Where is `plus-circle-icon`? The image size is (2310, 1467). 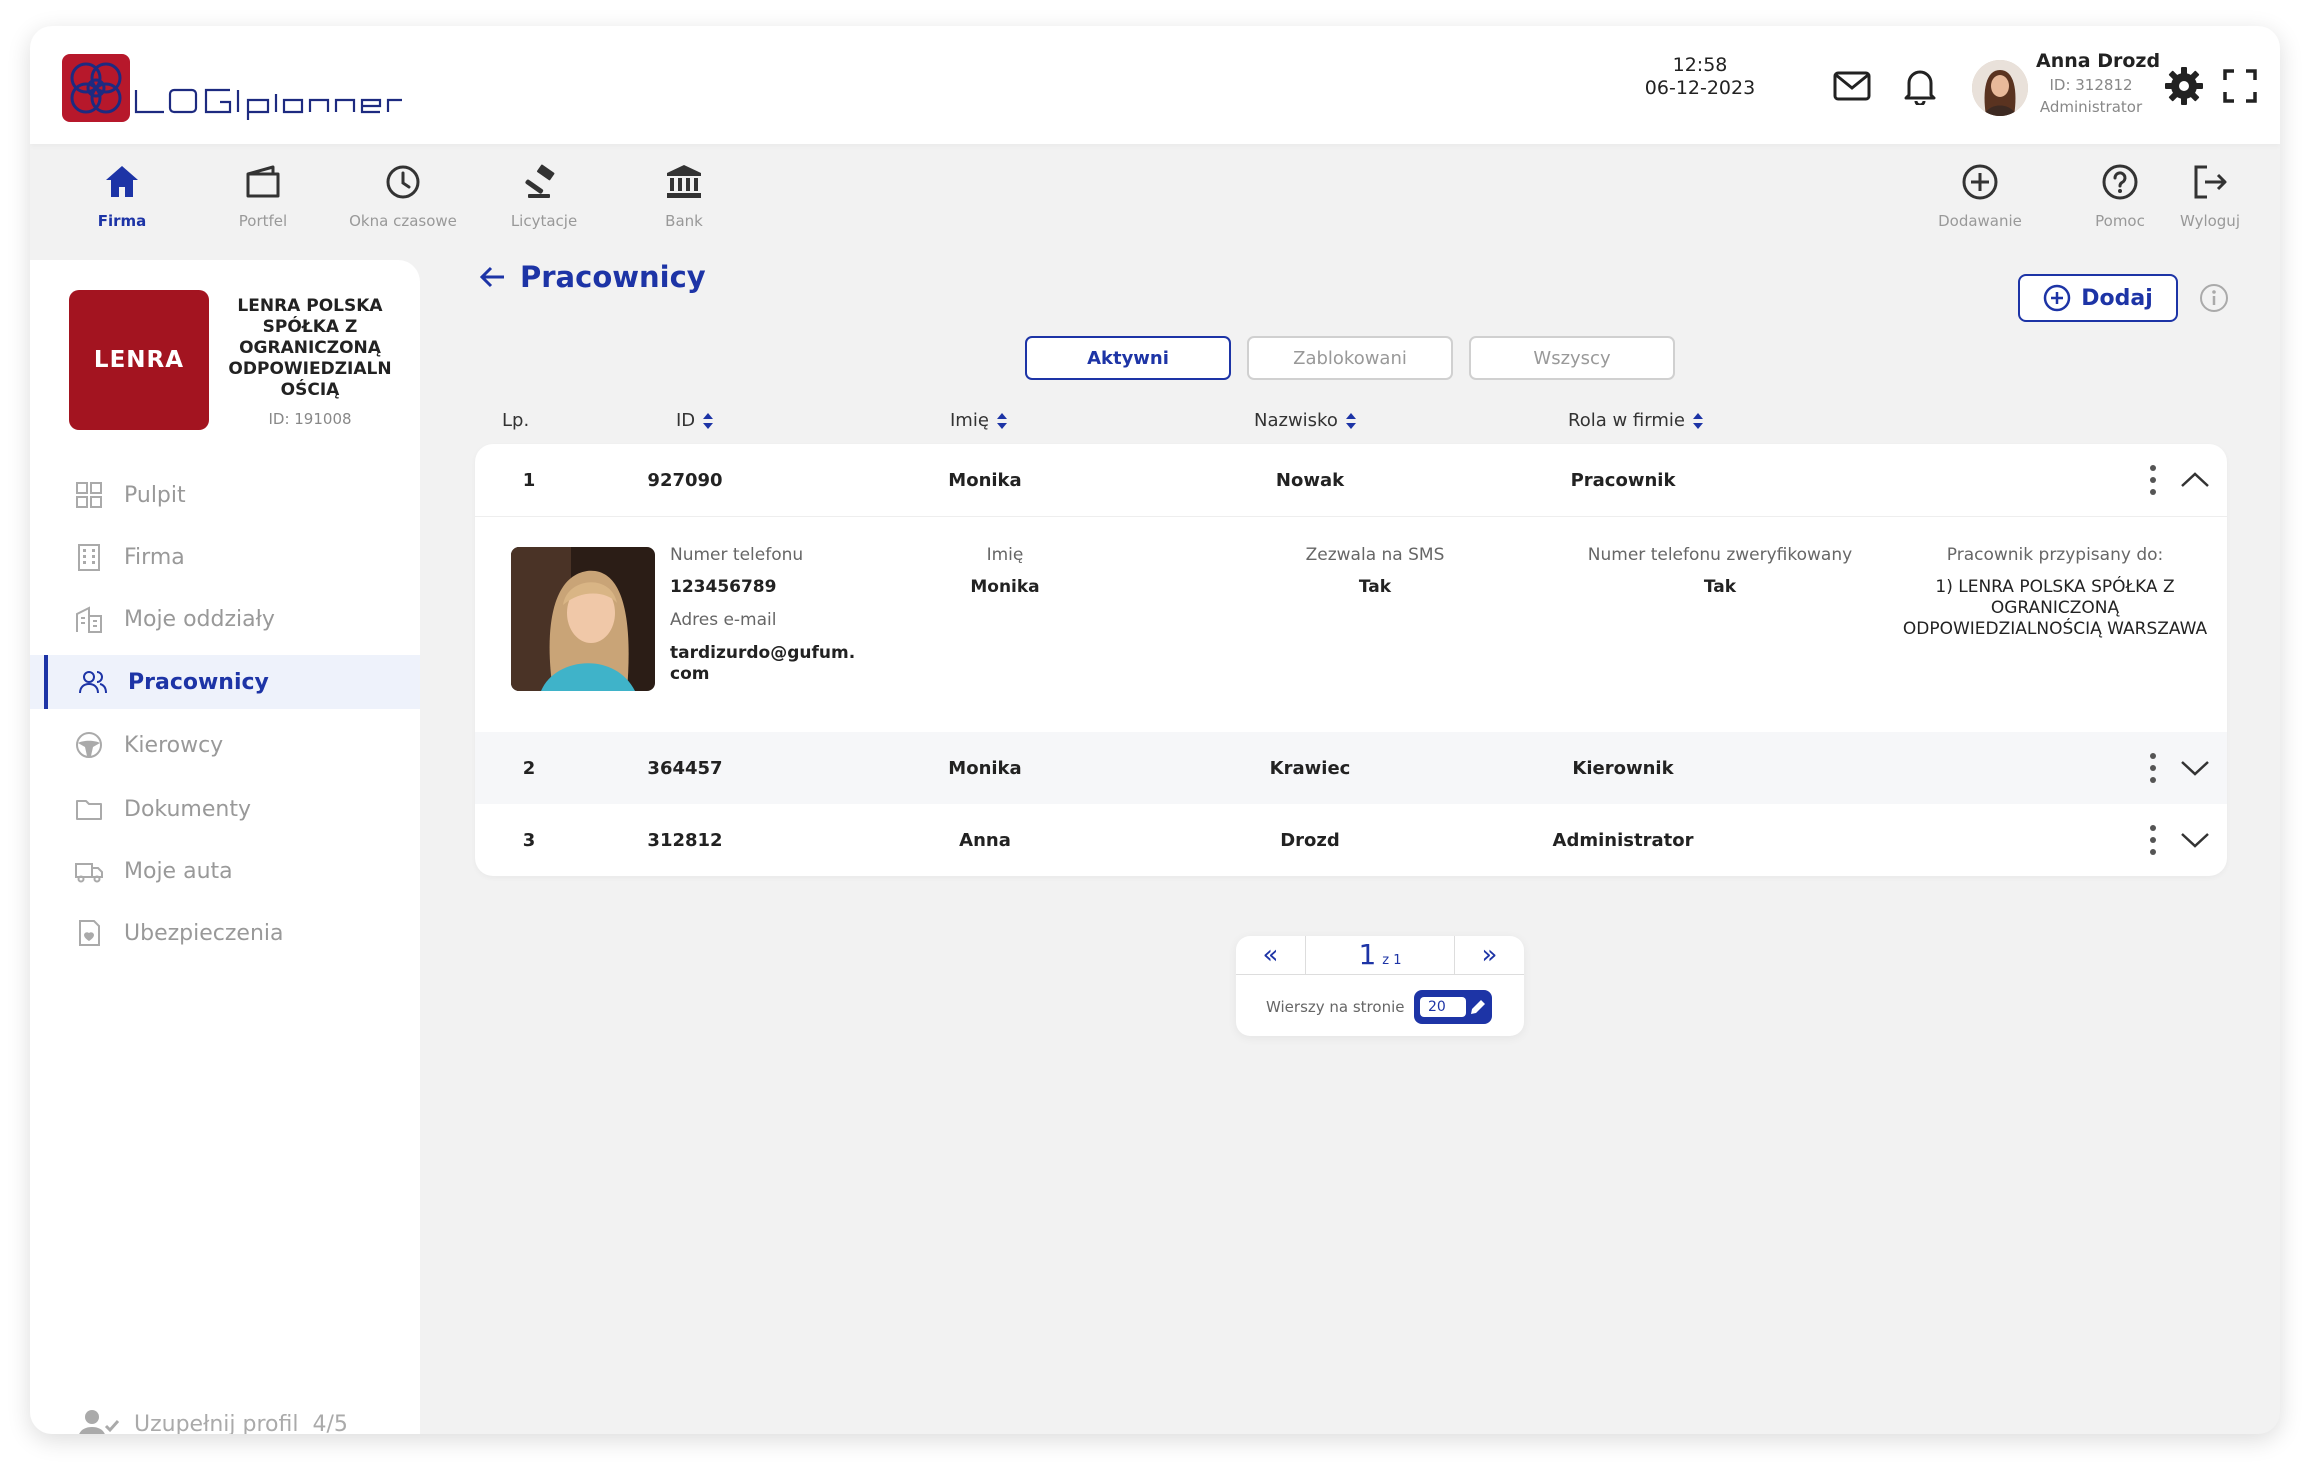 plus-circle-icon is located at coordinates (1980, 182).